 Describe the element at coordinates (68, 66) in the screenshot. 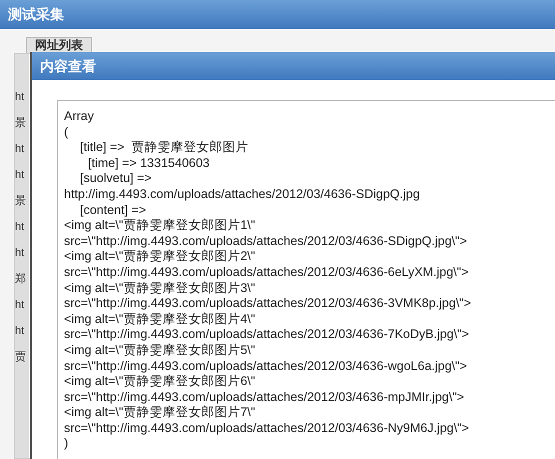

I see `dialog-title: 内容查看` at that location.